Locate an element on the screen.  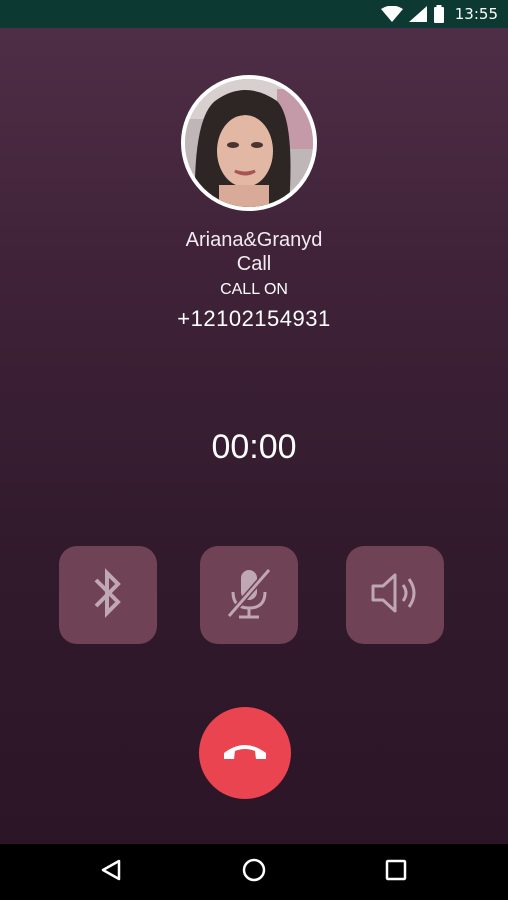
back-icon is located at coordinates (111, 872).